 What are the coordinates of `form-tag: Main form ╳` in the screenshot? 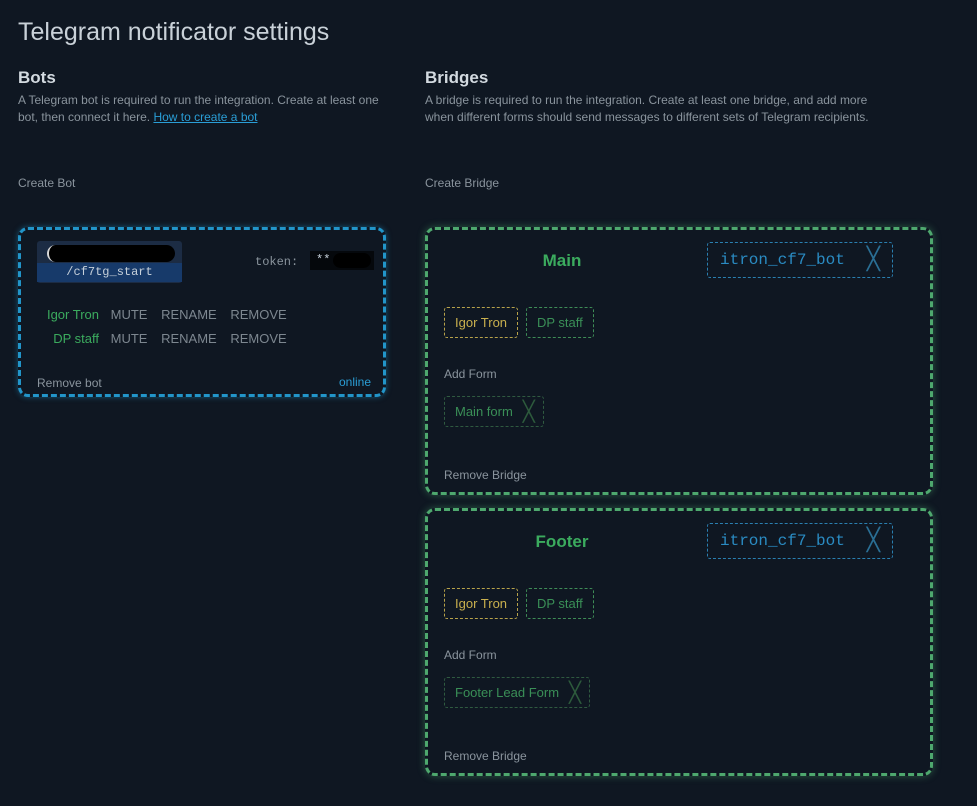 It's located at (494, 411).